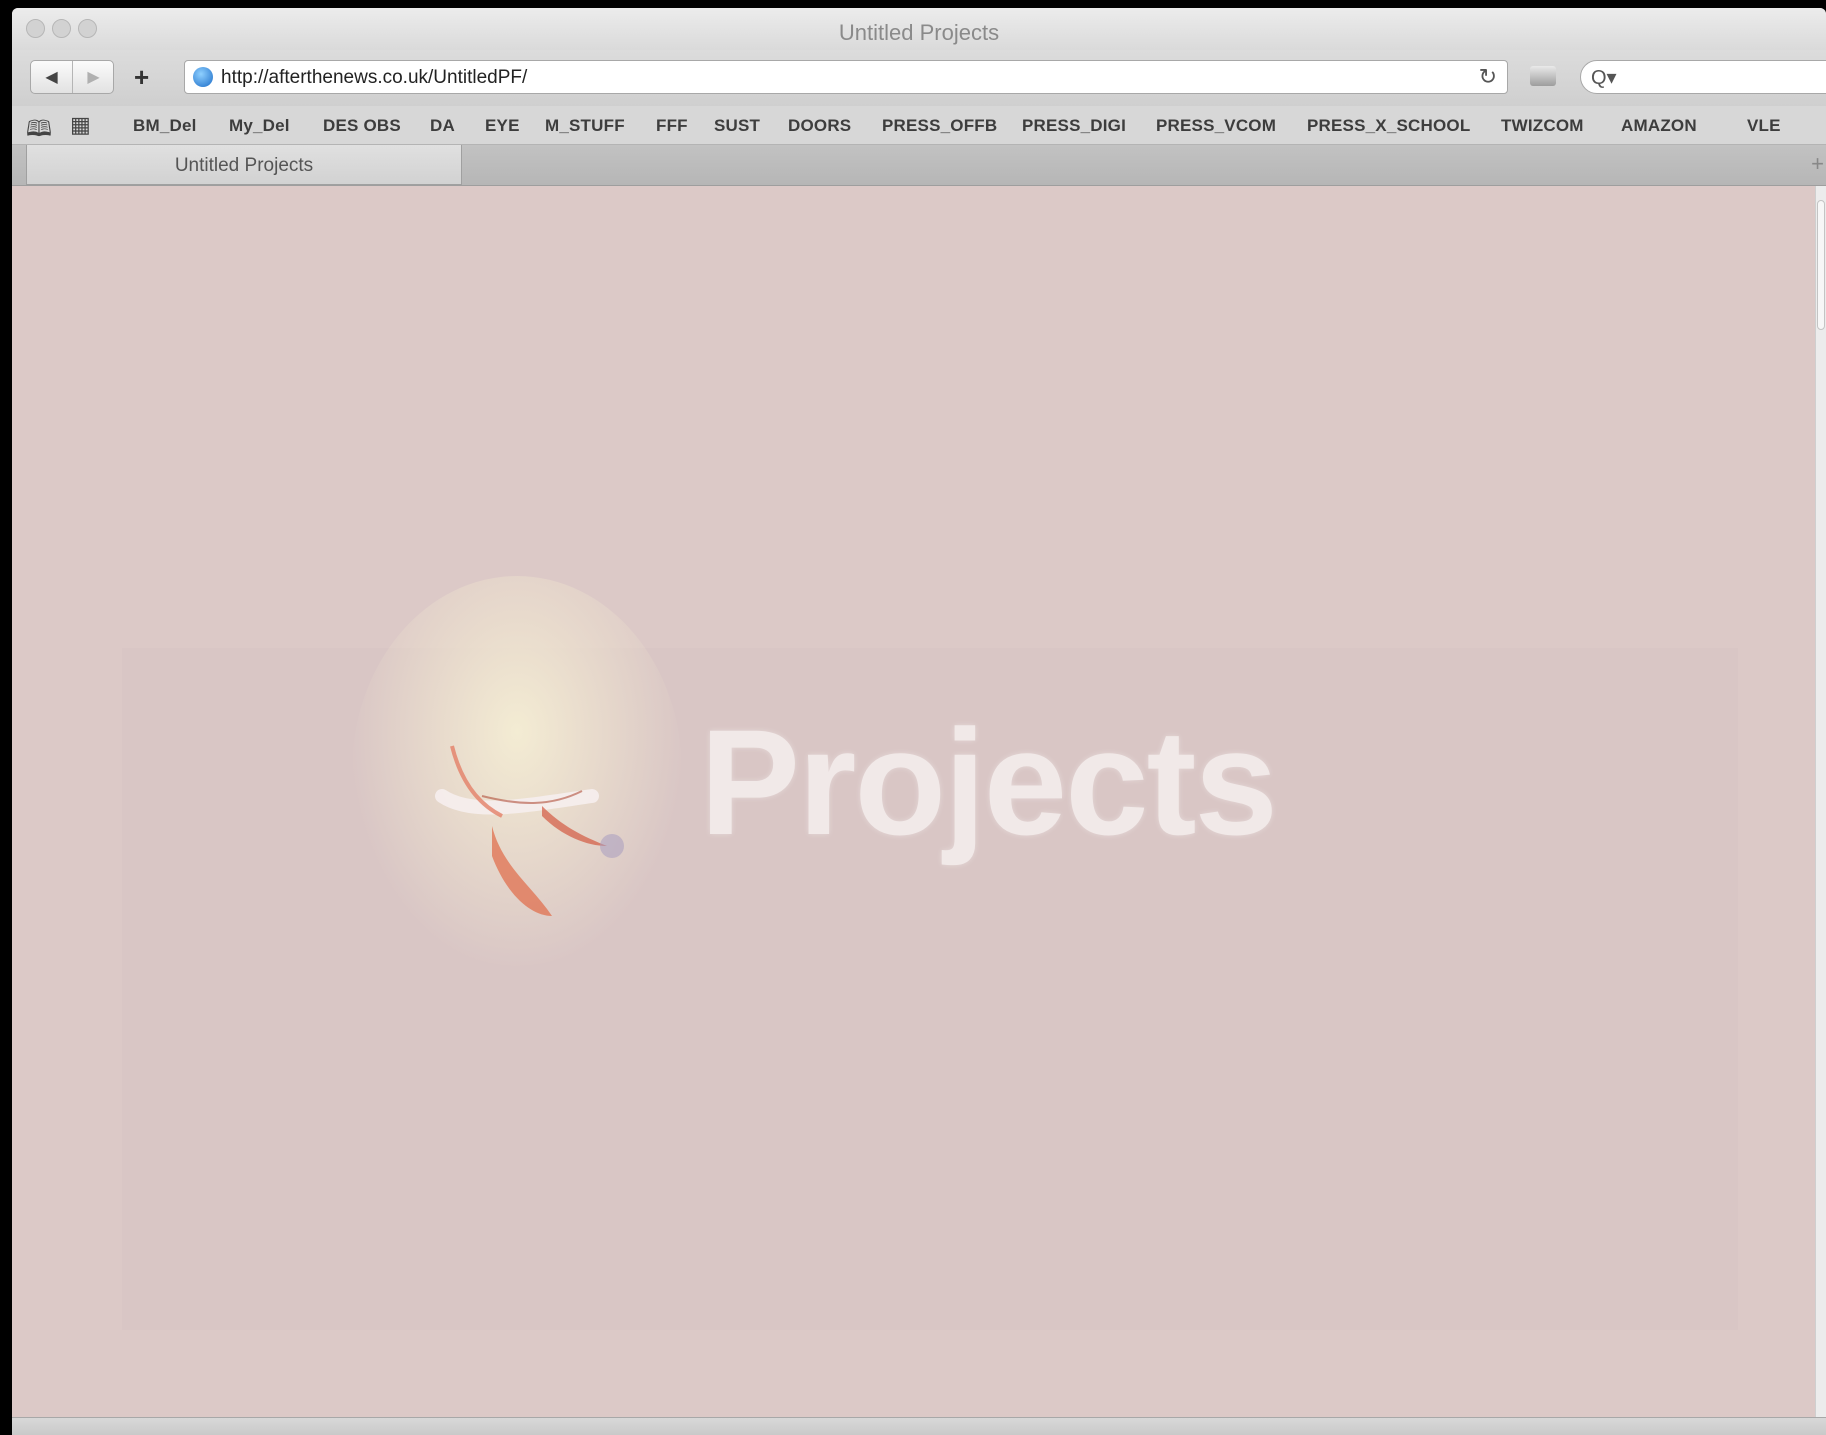 This screenshot has height=1435, width=1826. Describe the element at coordinates (1821, 265) in the screenshot. I see `scroll-thumb` at that location.